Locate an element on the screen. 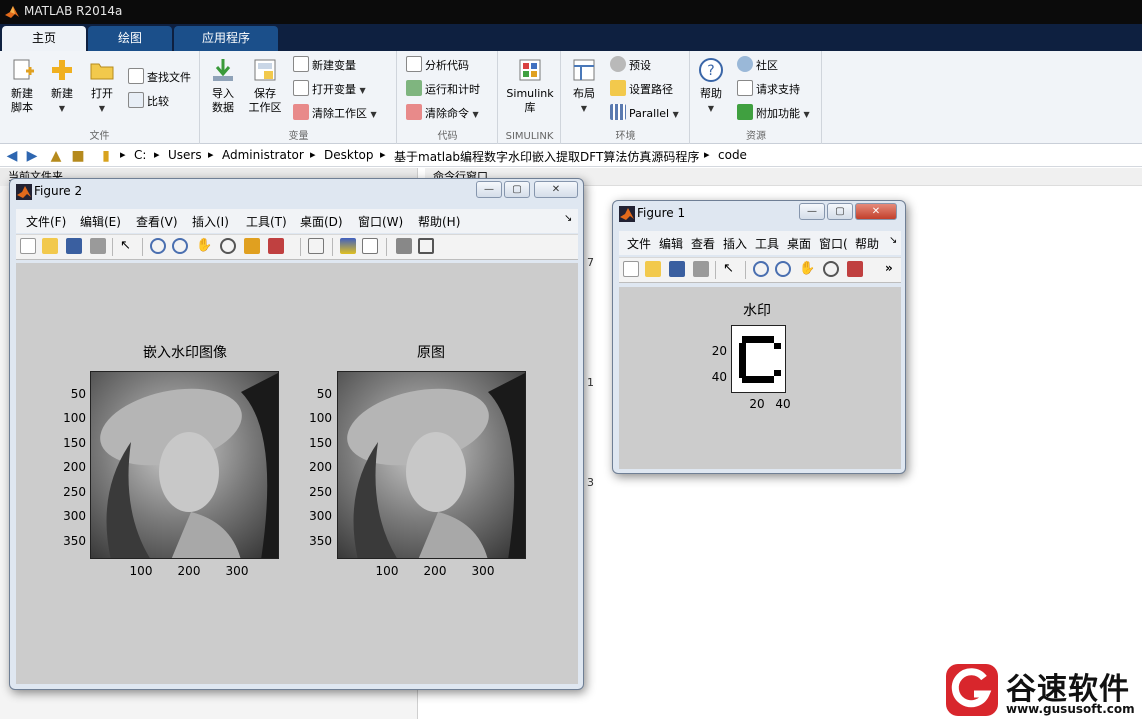  simulink-library-button: Simulink 库 is located at coordinates (530, 86).